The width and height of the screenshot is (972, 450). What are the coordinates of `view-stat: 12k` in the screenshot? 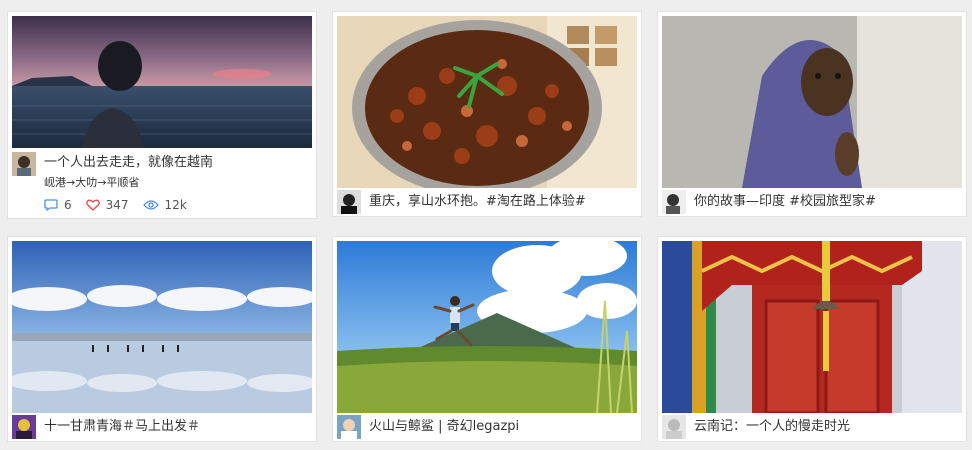 It's located at (164, 205).